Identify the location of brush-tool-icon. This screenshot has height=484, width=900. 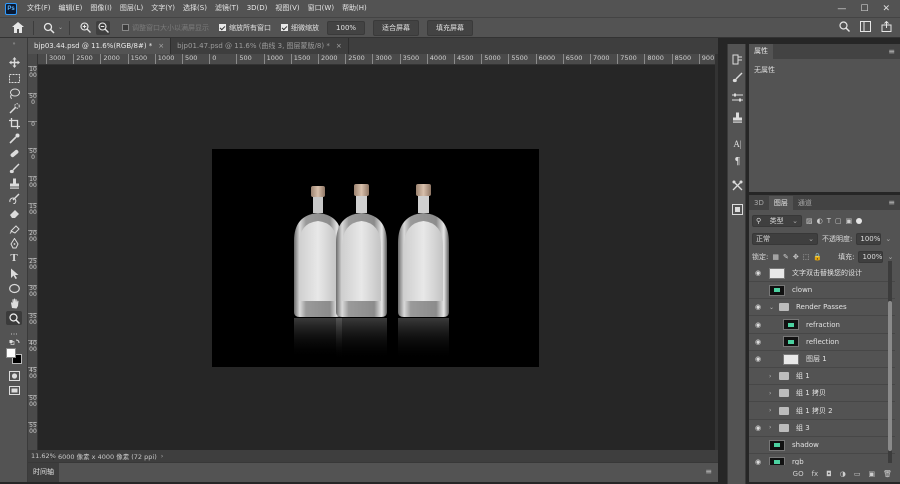
(14, 168).